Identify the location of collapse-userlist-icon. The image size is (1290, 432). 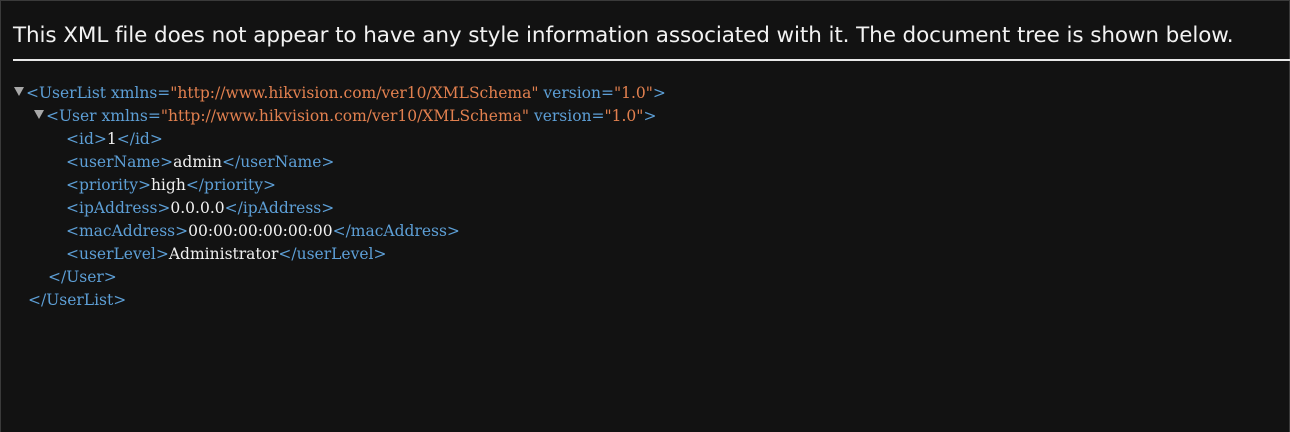
(19, 91).